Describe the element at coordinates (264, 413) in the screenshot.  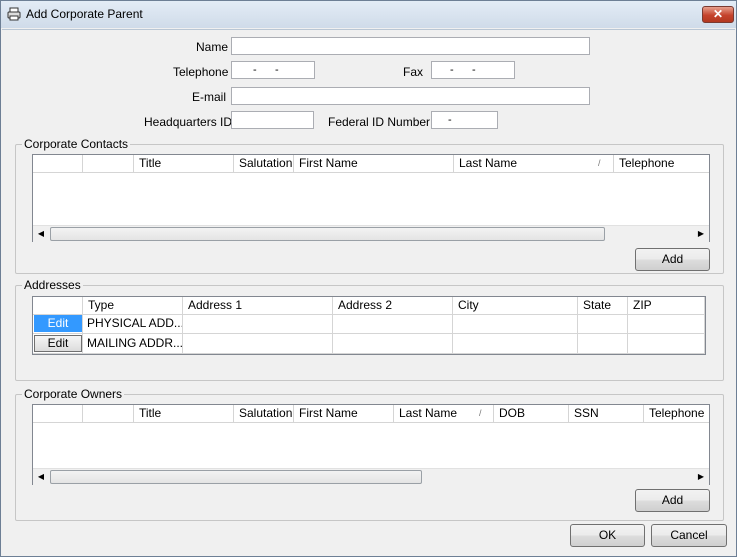
I see `owners-col-salutation: Salutation` at that location.